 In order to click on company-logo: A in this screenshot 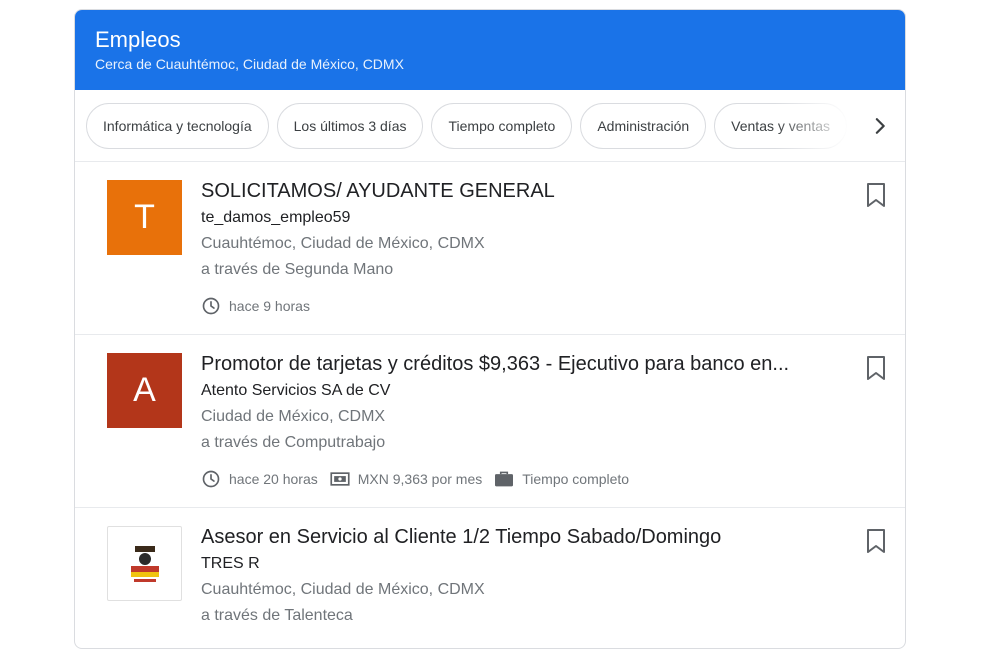, I will do `click(144, 390)`.